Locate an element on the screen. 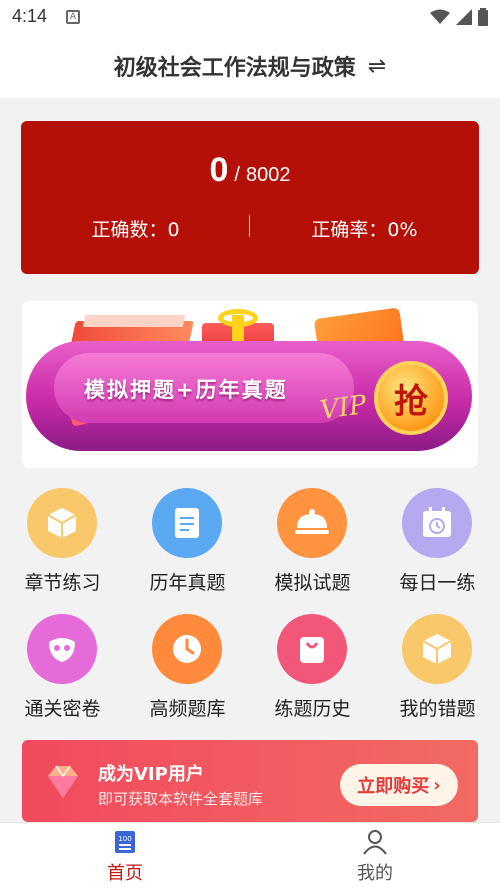 The height and width of the screenshot is (888, 500). battery-icon is located at coordinates (483, 17).